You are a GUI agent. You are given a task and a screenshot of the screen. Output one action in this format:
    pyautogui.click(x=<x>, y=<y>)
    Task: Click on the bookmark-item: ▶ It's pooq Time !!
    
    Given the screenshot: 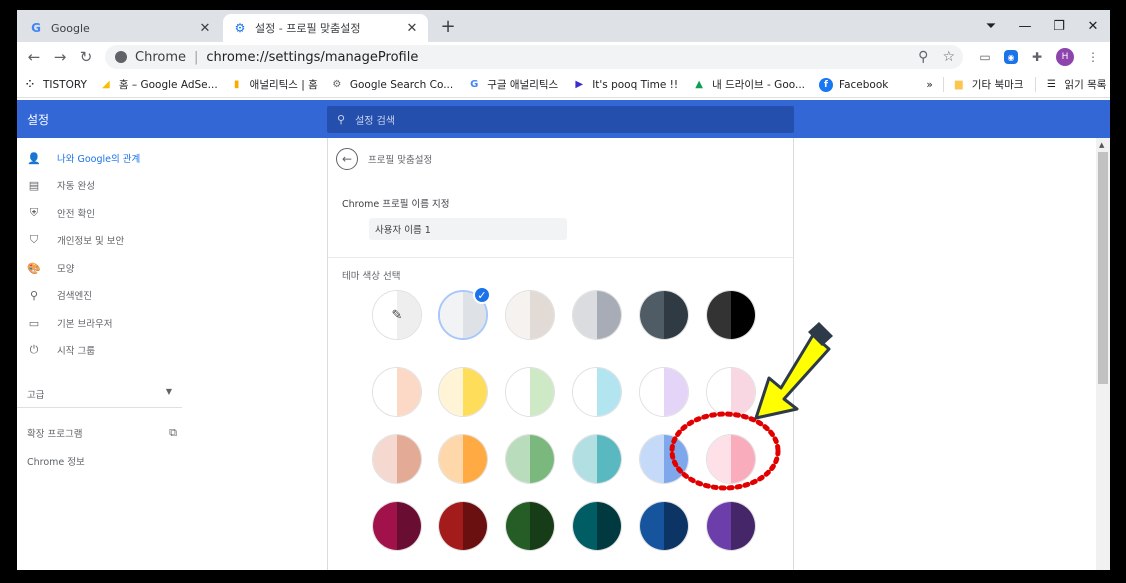 What is the action you would take?
    pyautogui.click(x=625, y=85)
    